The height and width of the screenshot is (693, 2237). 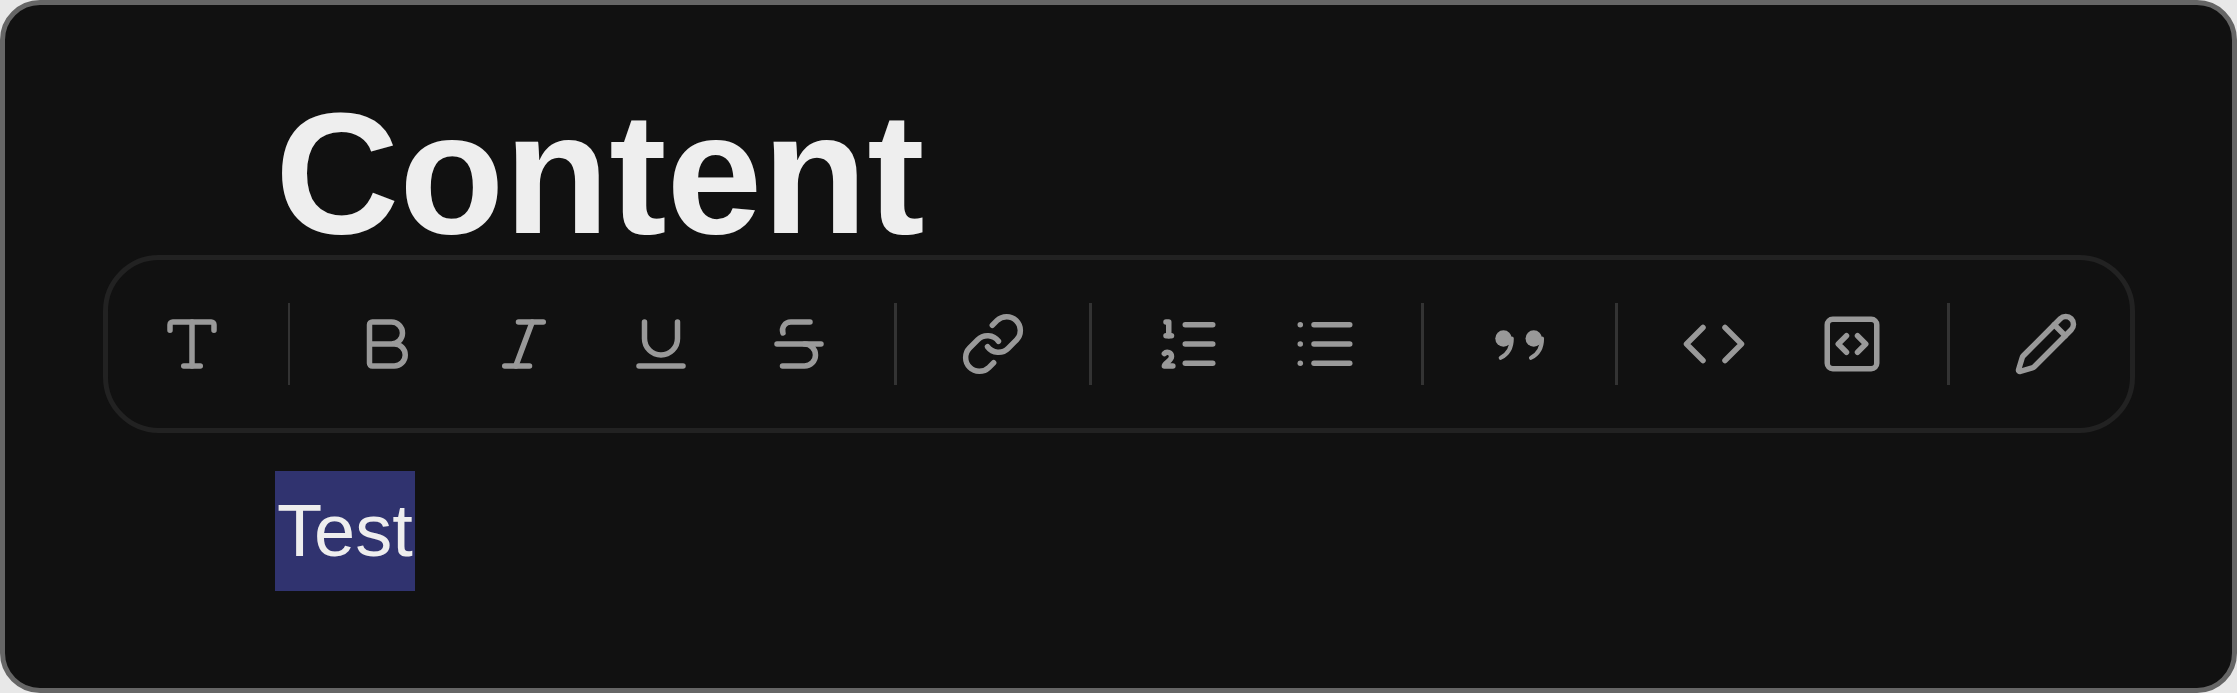 I want to click on page-title: Content, so click(x=600, y=173).